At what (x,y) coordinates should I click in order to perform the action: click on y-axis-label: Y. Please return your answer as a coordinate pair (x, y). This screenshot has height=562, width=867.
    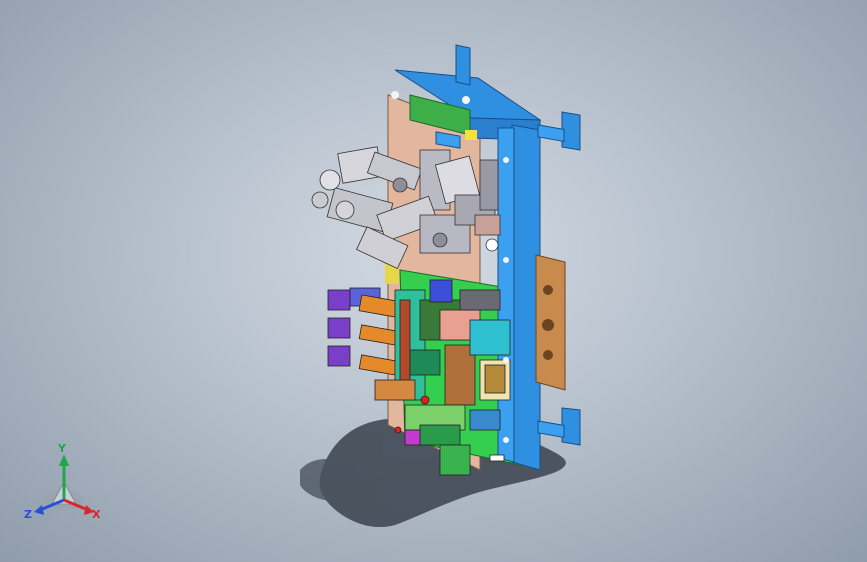
    Looking at the image, I should click on (62, 448).